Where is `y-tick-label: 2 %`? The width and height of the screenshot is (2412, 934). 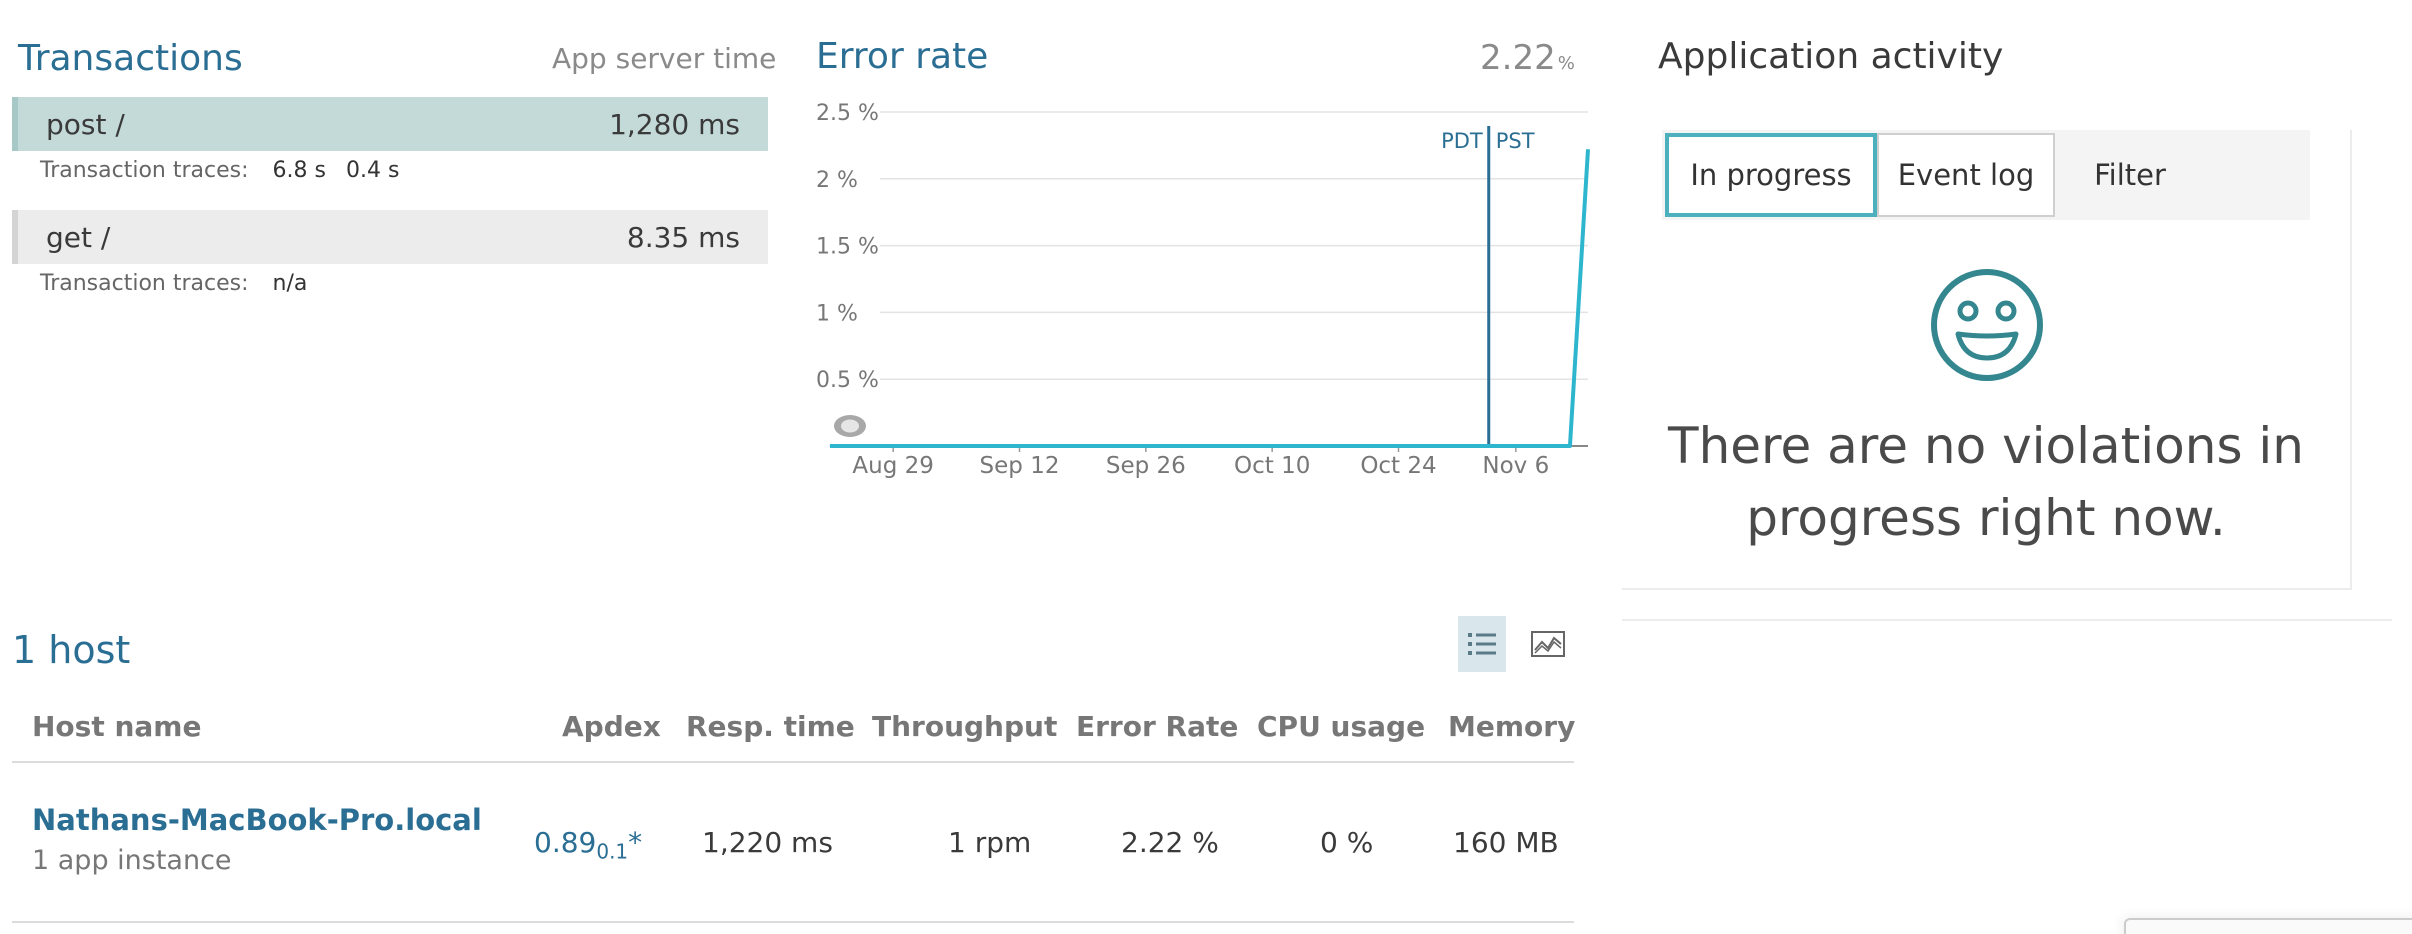 y-tick-label: 2 % is located at coordinates (837, 180).